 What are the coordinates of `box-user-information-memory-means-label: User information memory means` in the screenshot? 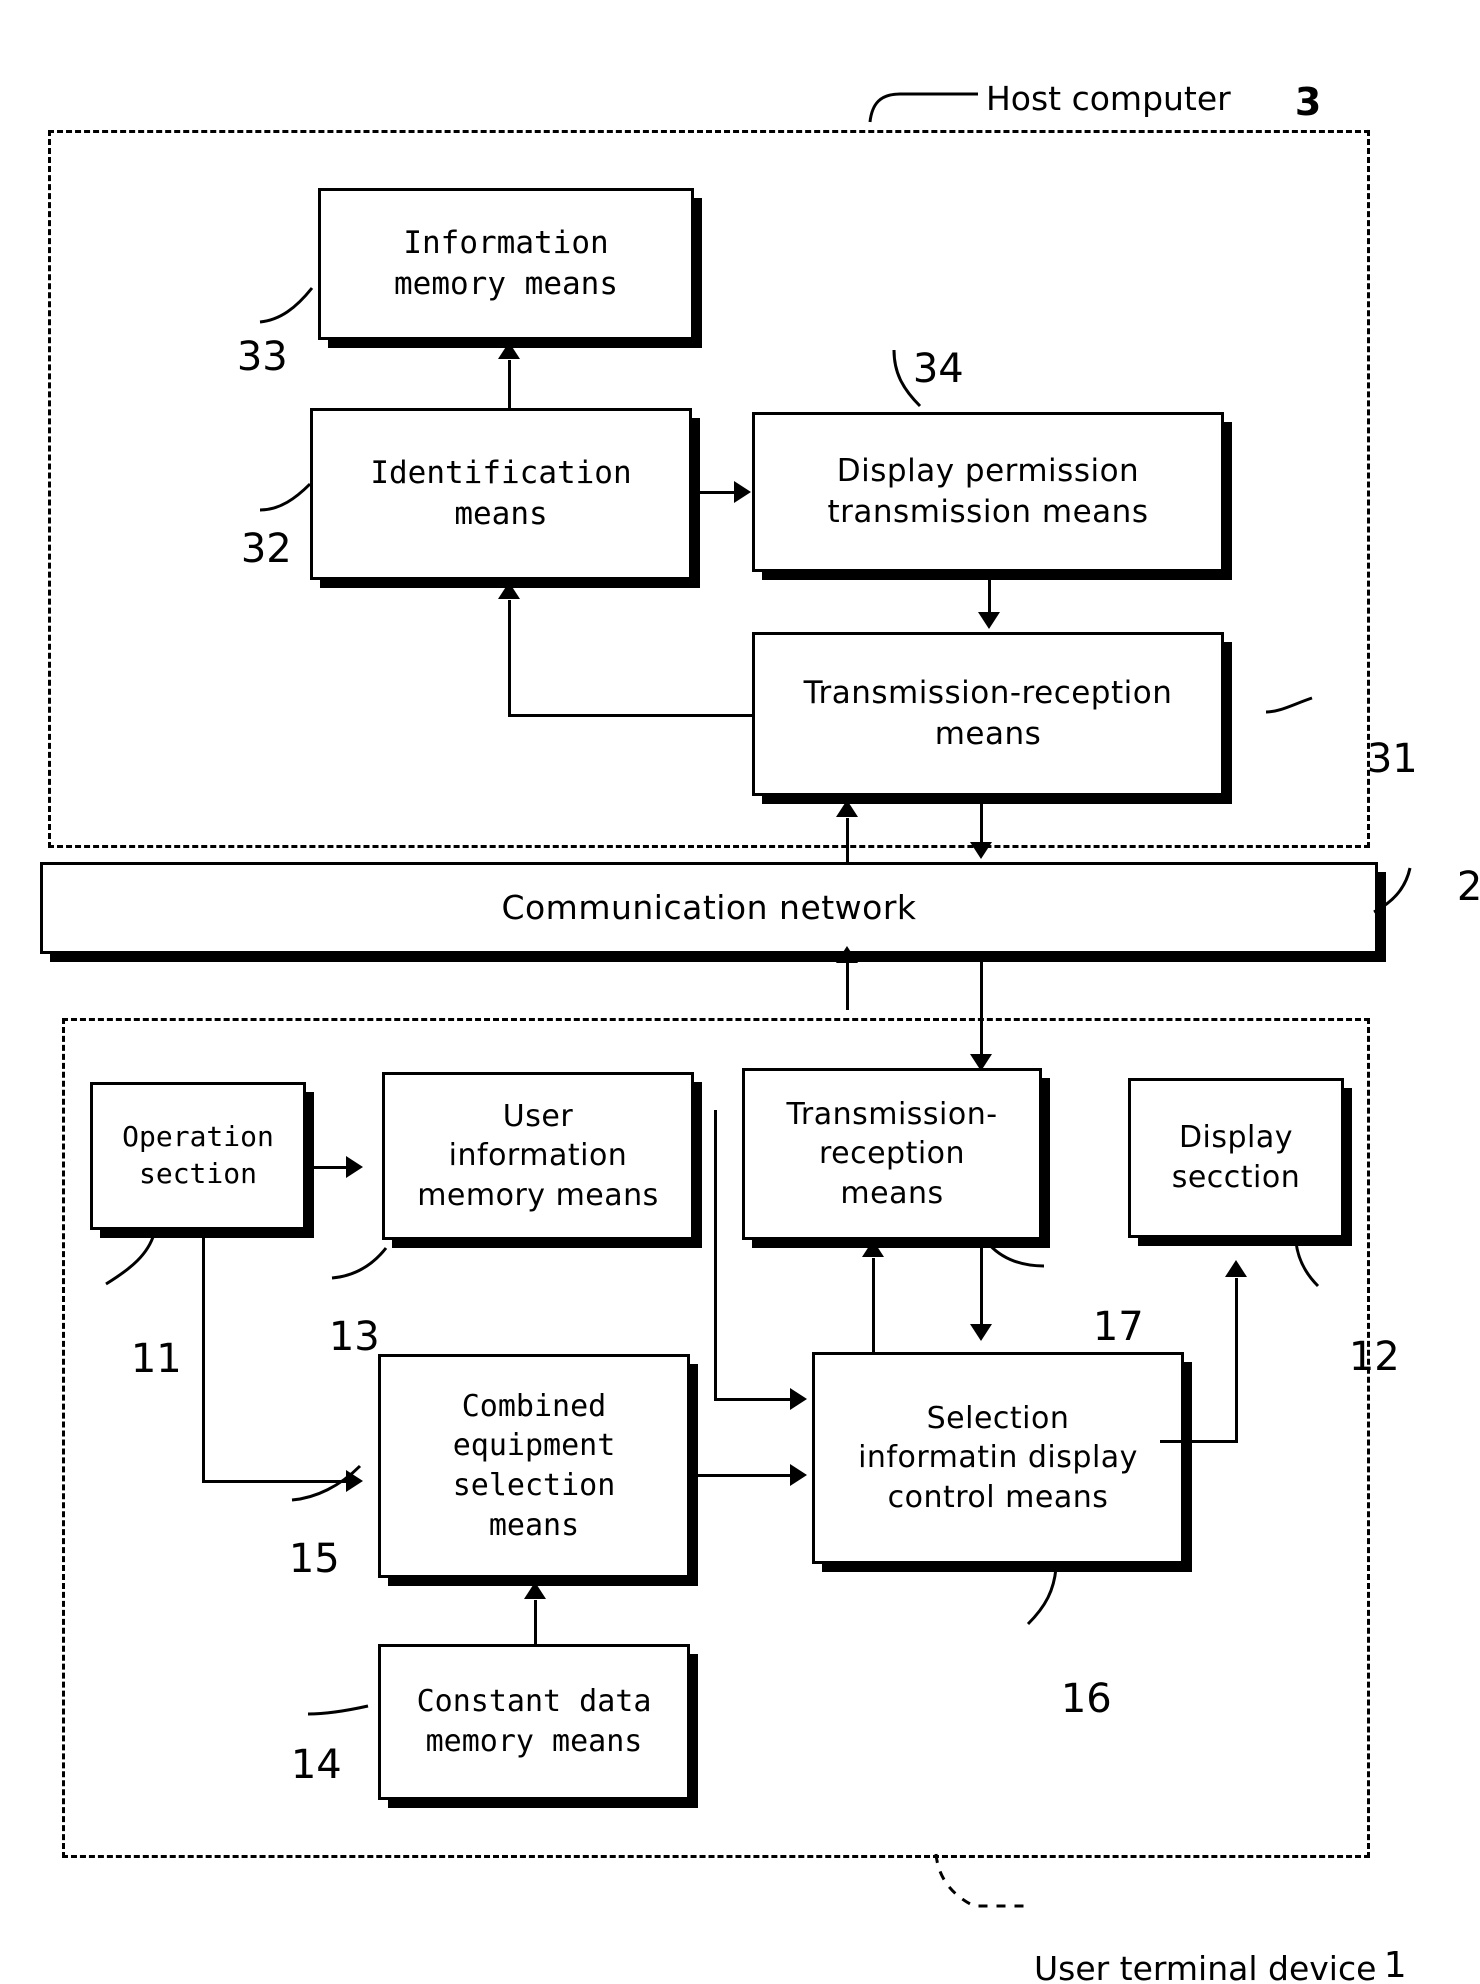 It's located at (538, 1155).